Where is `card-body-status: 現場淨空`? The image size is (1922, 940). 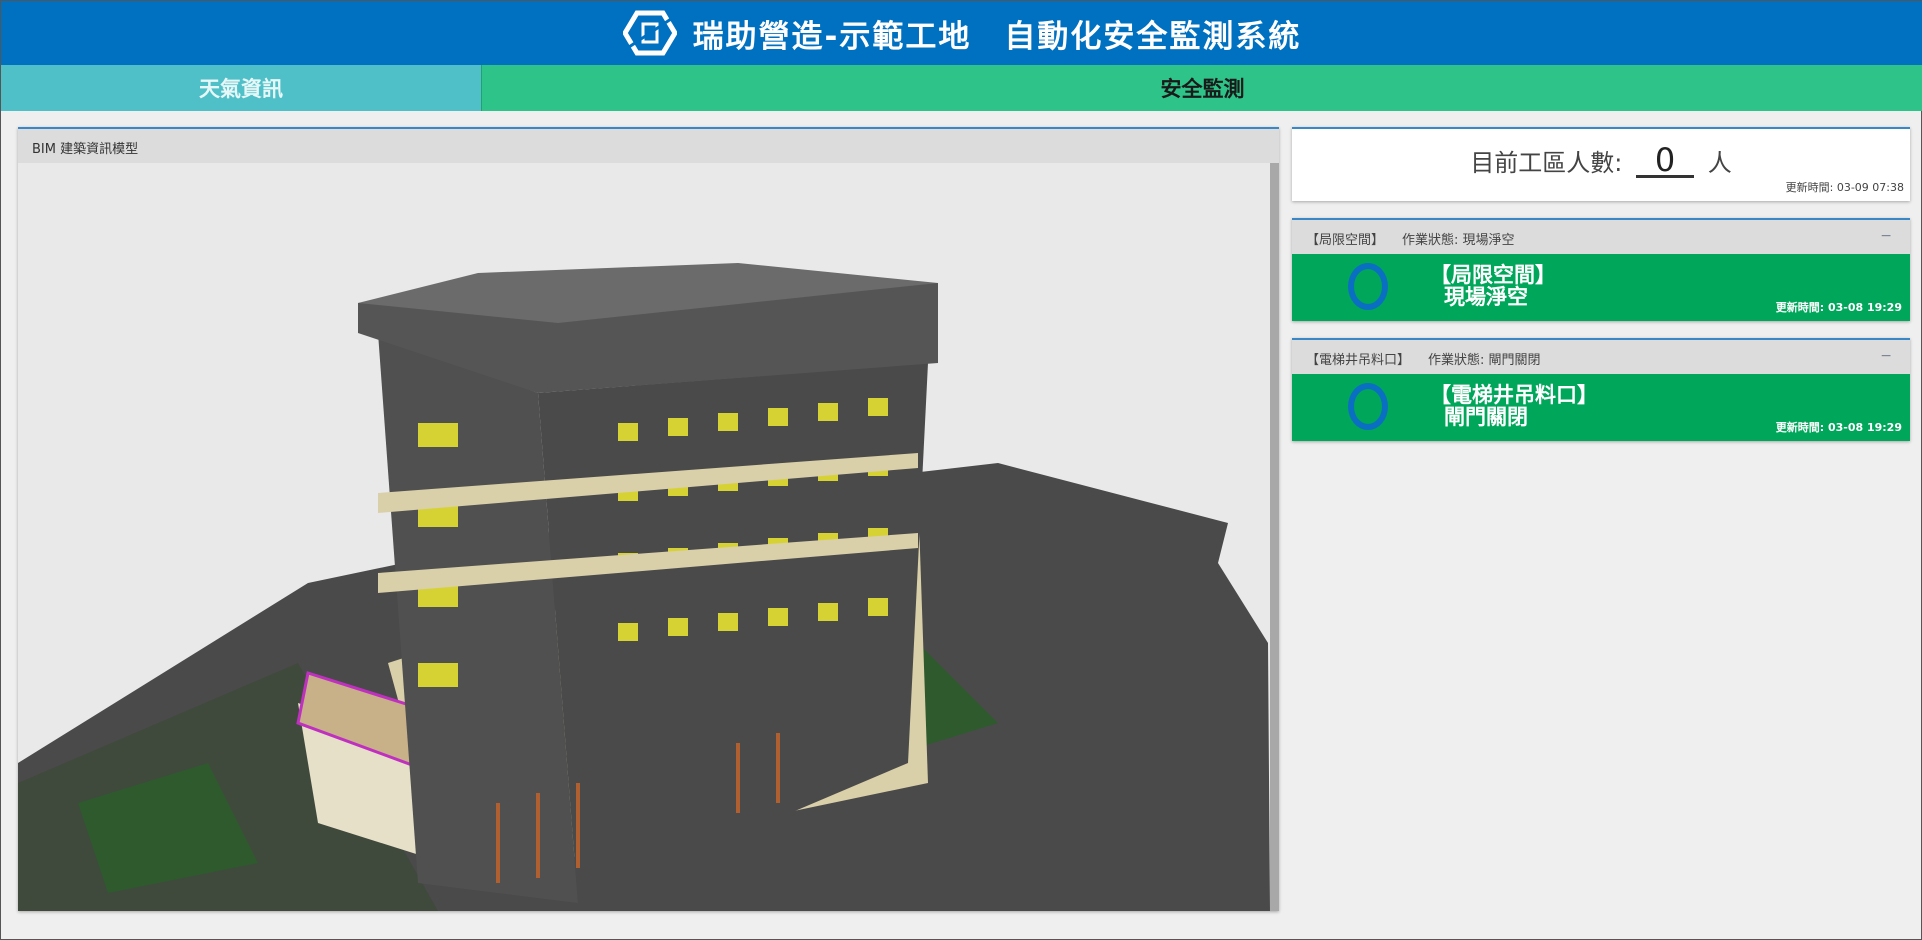 card-body-status: 現場淨空 is located at coordinates (1486, 297).